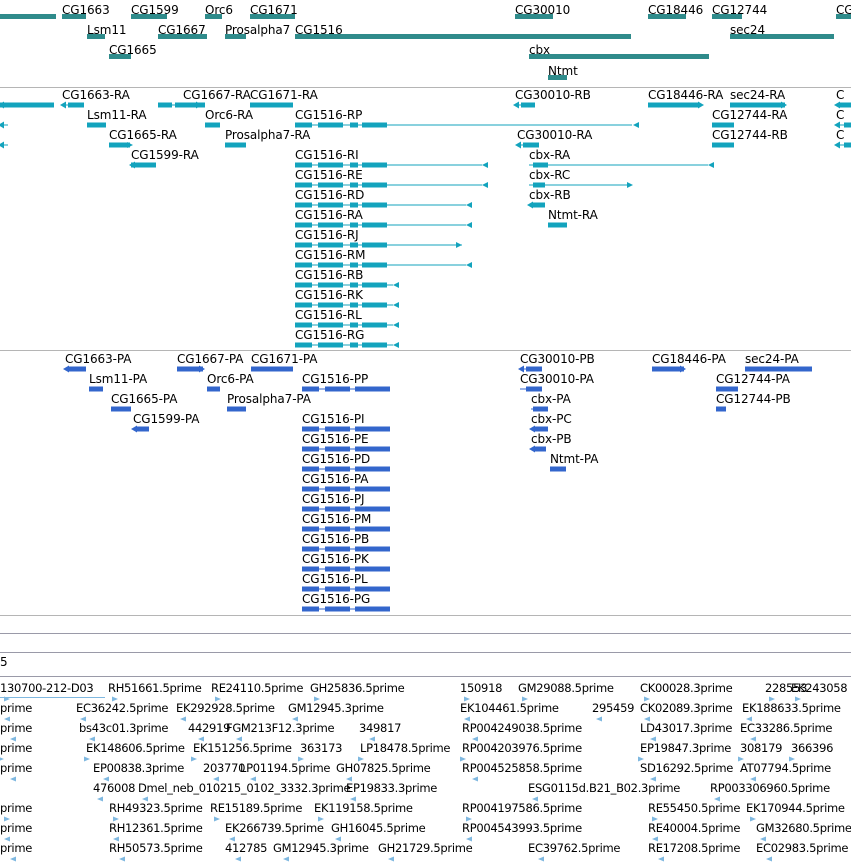 The image size is (851, 863). Describe the element at coordinates (229, 115) in the screenshot. I see `transcripts-feature-label: Orc6-RA` at that location.